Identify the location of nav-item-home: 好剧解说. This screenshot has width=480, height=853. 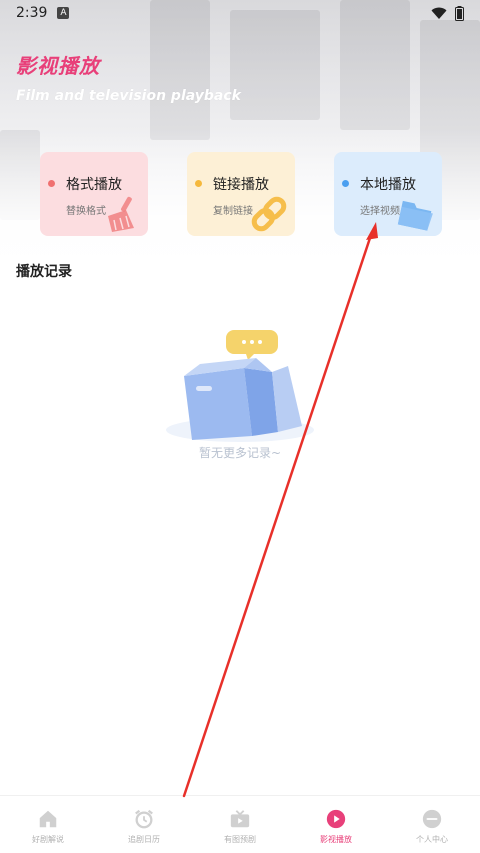
(48, 824).